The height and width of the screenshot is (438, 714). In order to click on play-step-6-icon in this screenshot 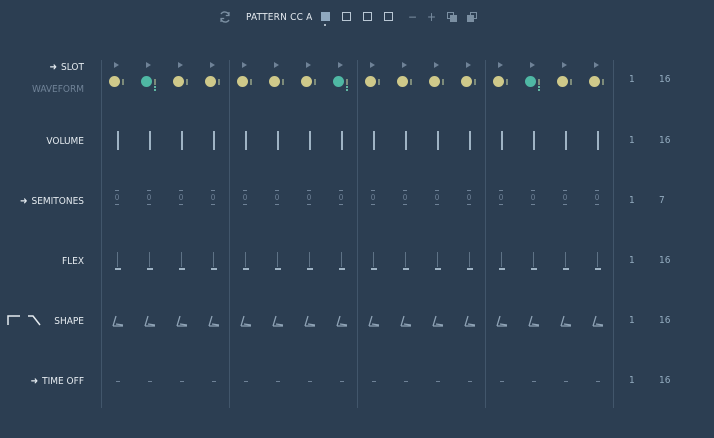, I will do `click(276, 65)`.